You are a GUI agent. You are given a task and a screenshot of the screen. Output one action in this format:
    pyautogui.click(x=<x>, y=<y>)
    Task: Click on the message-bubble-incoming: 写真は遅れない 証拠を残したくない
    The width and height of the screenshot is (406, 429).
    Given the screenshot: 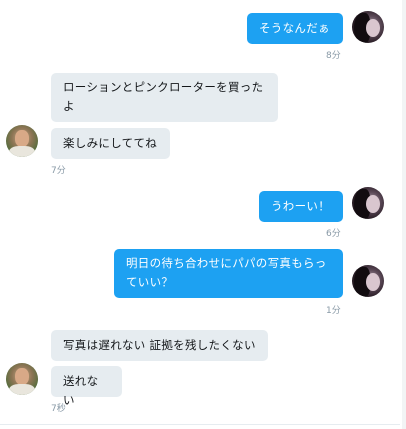 What is the action you would take?
    pyautogui.click(x=159, y=345)
    